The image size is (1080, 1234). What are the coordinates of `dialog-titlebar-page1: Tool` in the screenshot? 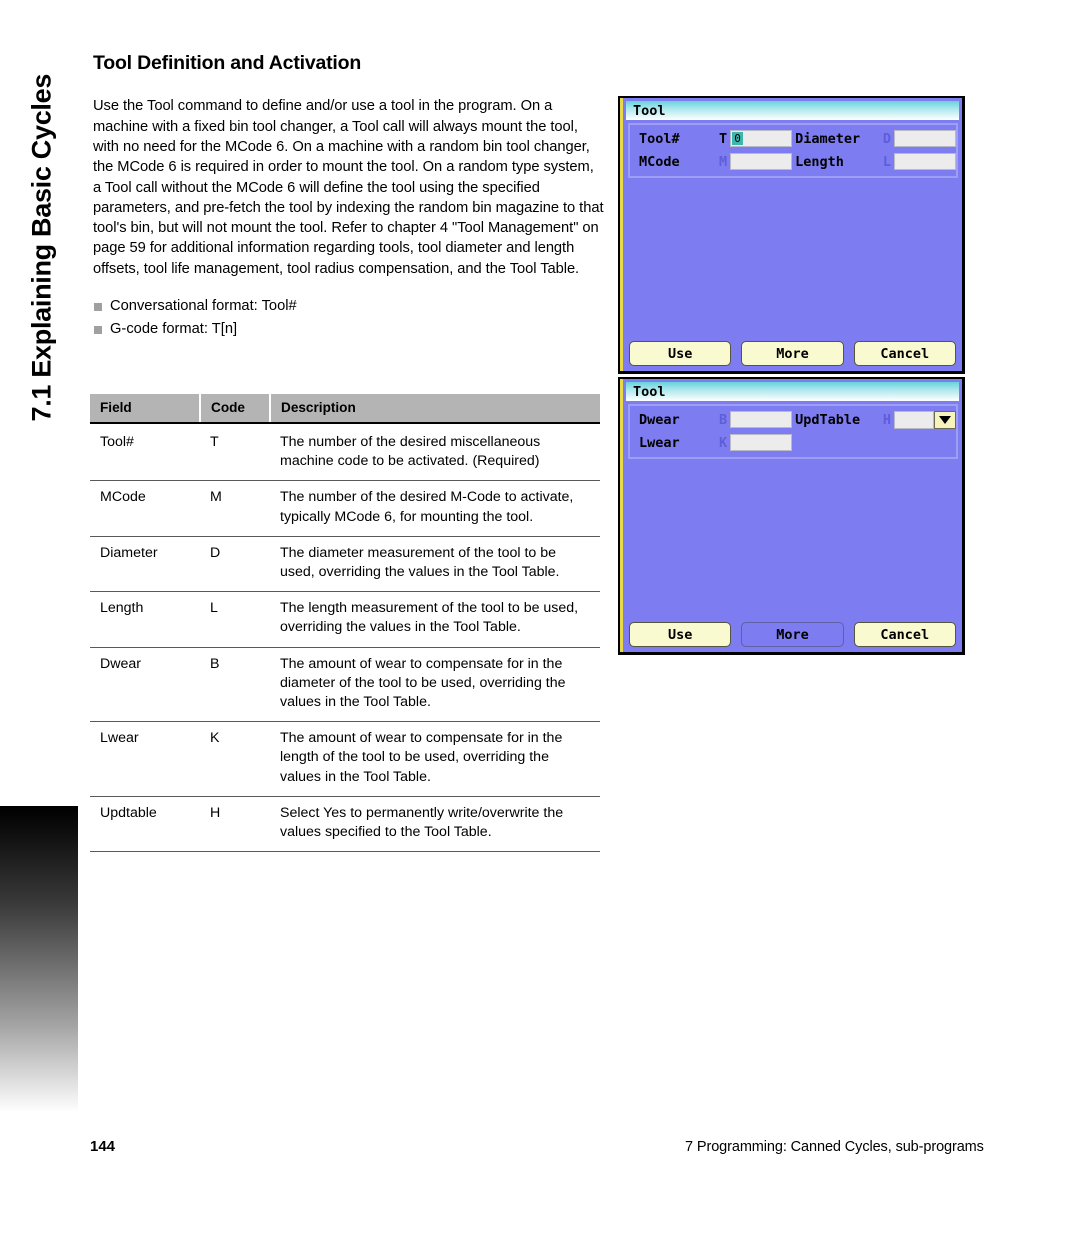 It's located at (792, 110).